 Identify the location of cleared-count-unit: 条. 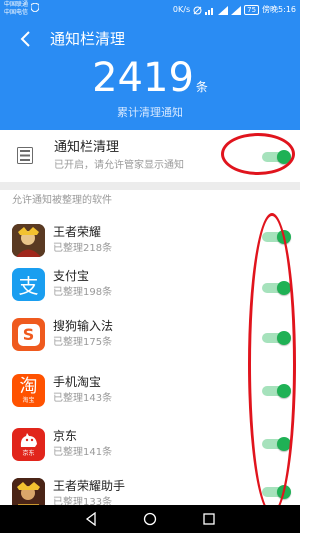
(201, 87).